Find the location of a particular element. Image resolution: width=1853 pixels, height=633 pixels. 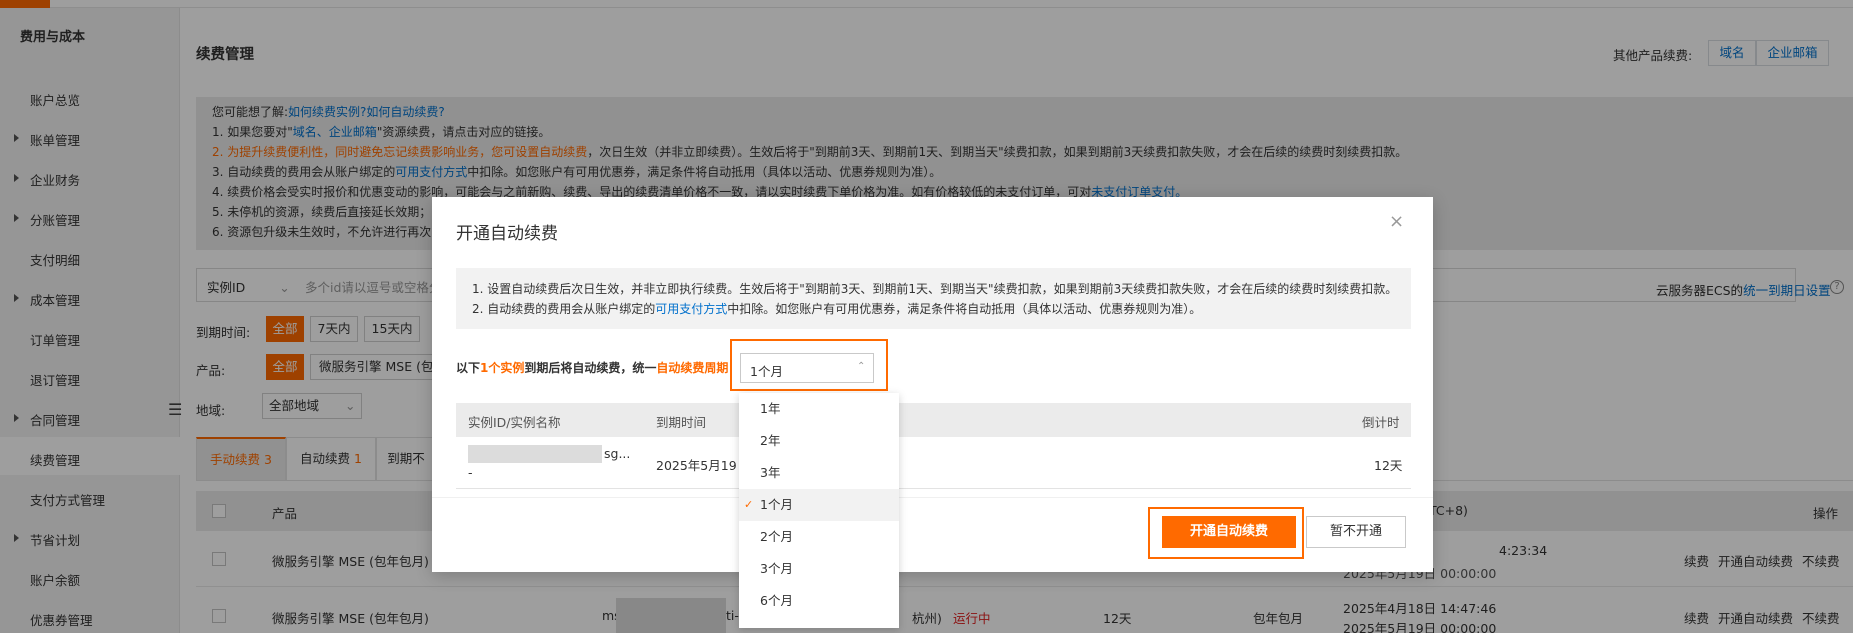

dialog-divider is located at coordinates (932, 497).